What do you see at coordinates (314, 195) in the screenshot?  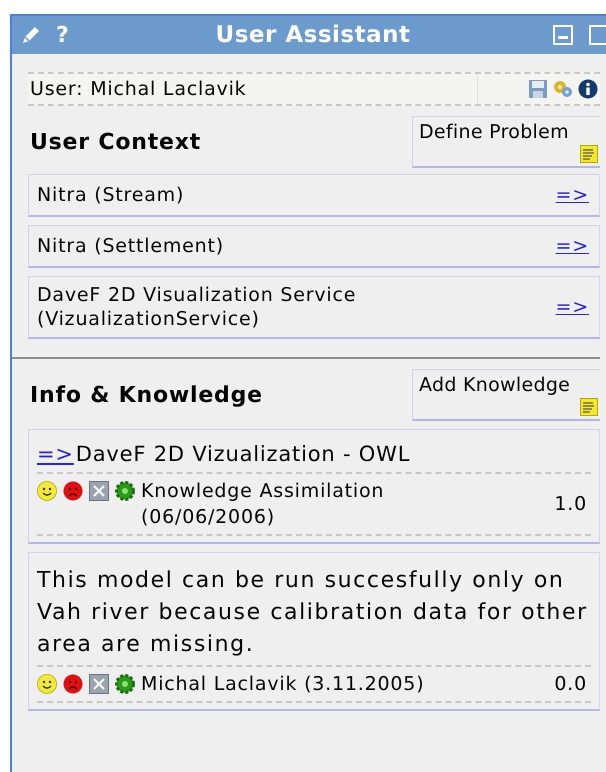 I see `context-item: Nitra (Stream) =>` at bounding box center [314, 195].